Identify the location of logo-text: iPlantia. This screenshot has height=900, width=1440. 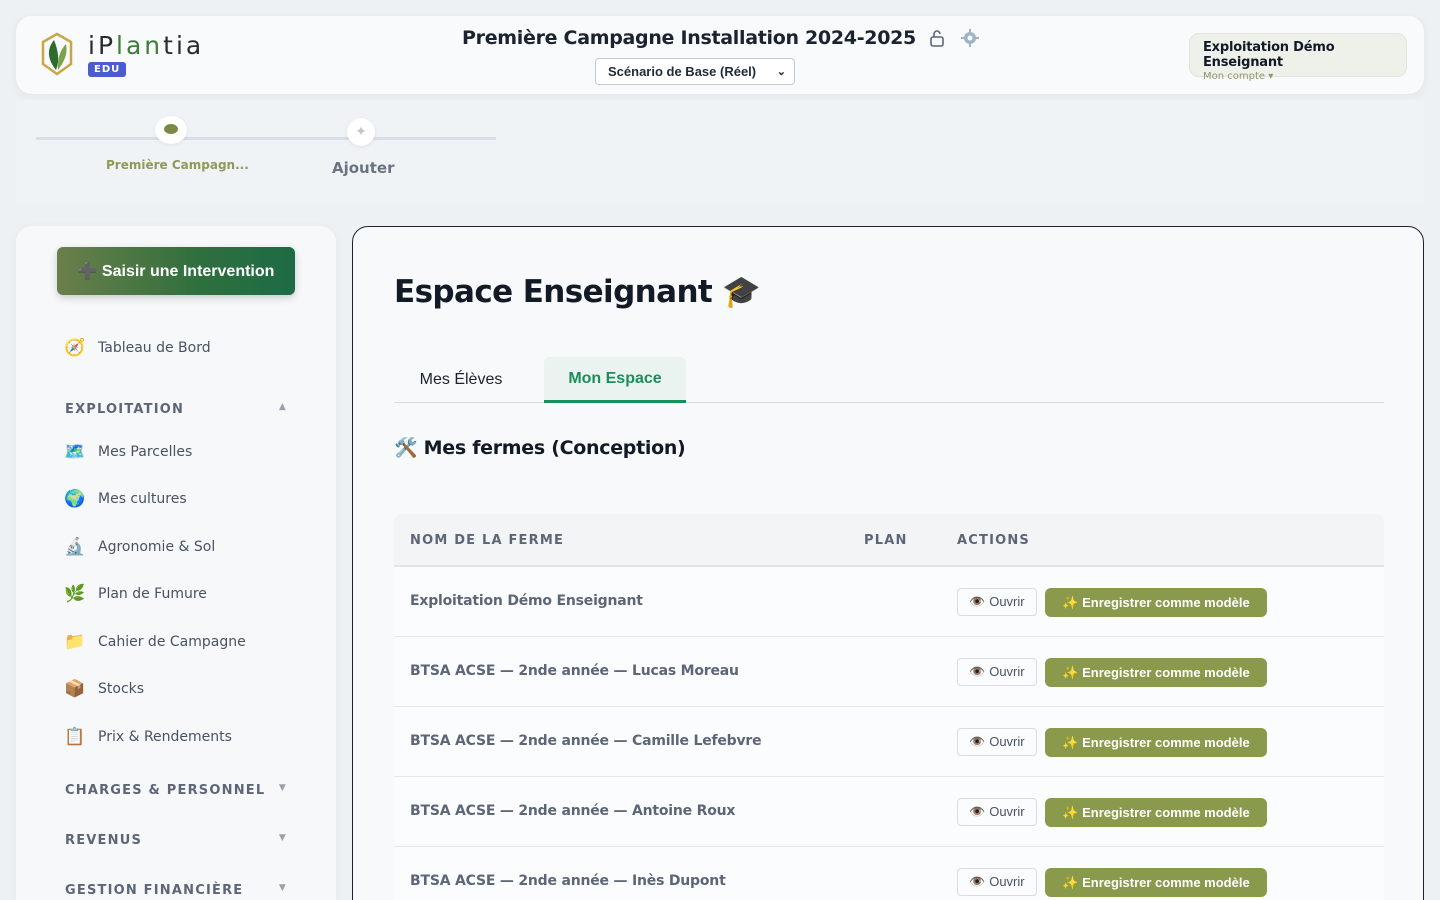
(146, 45).